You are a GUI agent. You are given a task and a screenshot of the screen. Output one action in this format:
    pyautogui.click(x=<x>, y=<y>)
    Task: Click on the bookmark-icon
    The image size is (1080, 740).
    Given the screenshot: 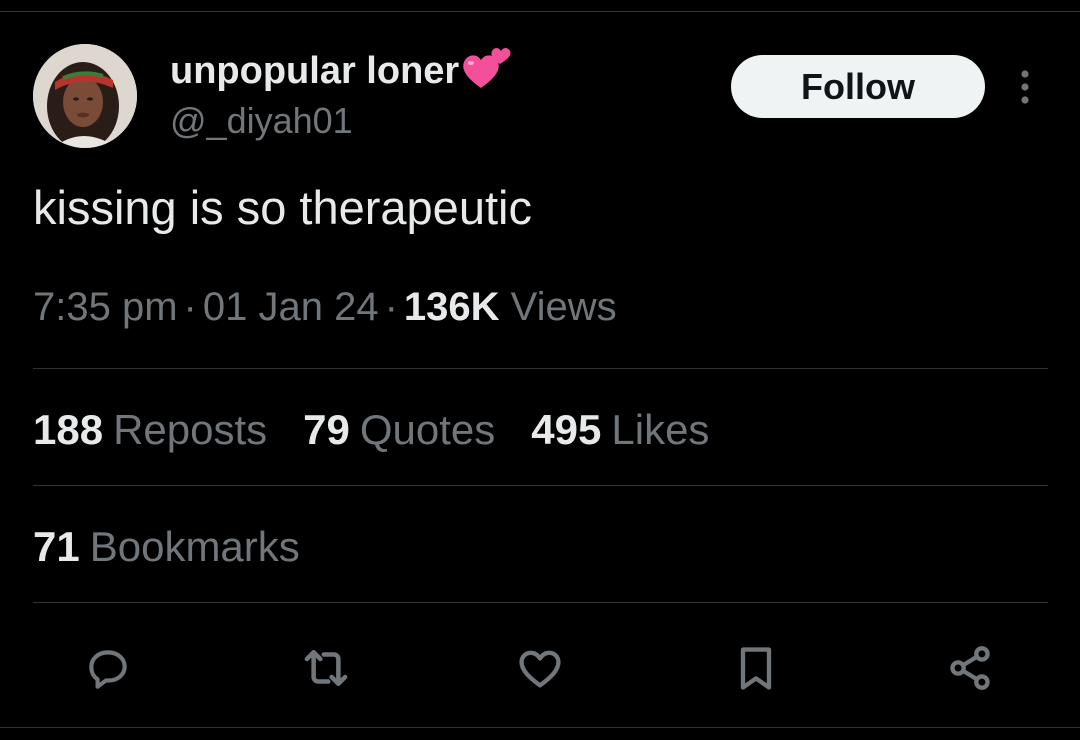 What is the action you would take?
    pyautogui.click(x=756, y=668)
    